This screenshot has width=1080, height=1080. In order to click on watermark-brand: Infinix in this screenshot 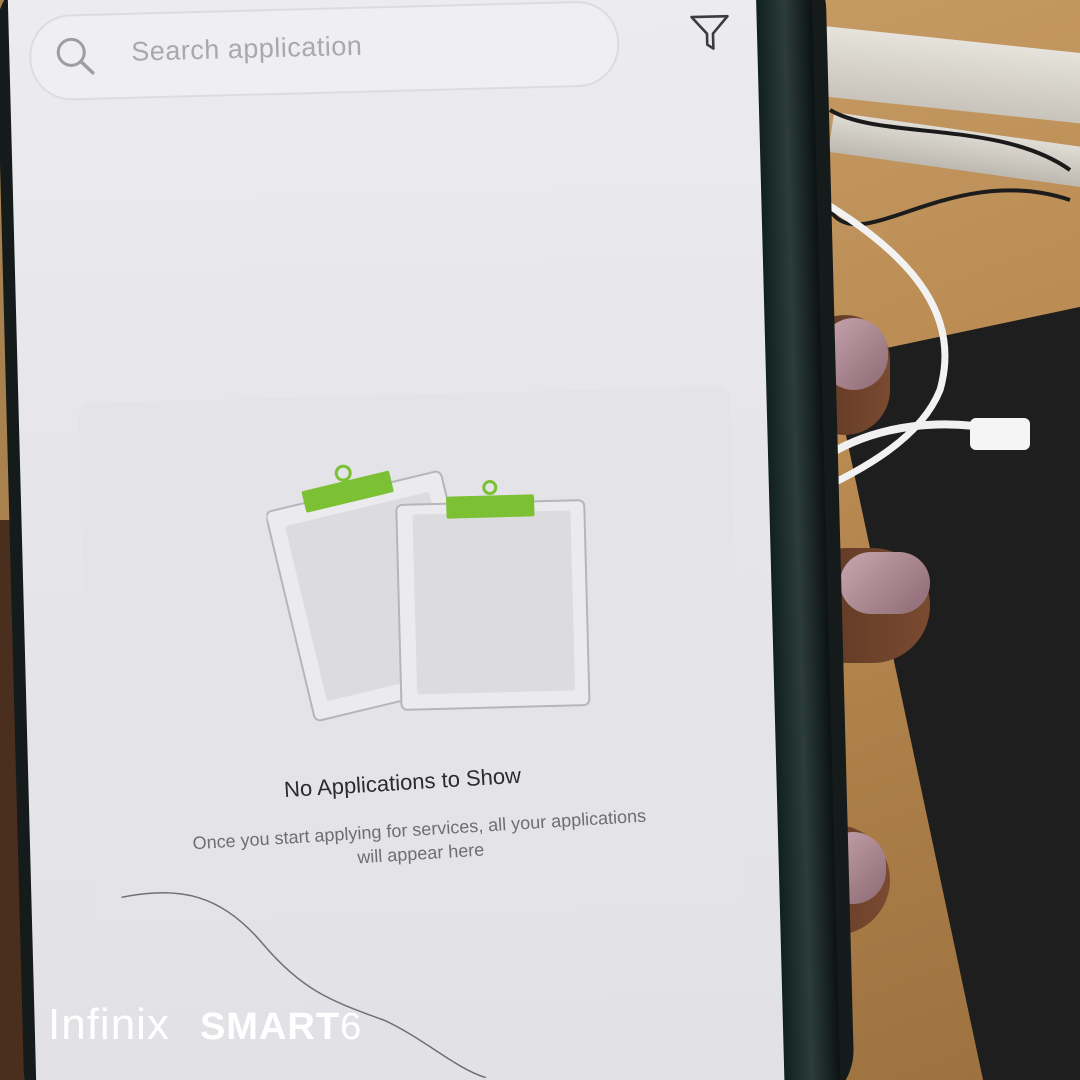, I will do `click(109, 1024)`.